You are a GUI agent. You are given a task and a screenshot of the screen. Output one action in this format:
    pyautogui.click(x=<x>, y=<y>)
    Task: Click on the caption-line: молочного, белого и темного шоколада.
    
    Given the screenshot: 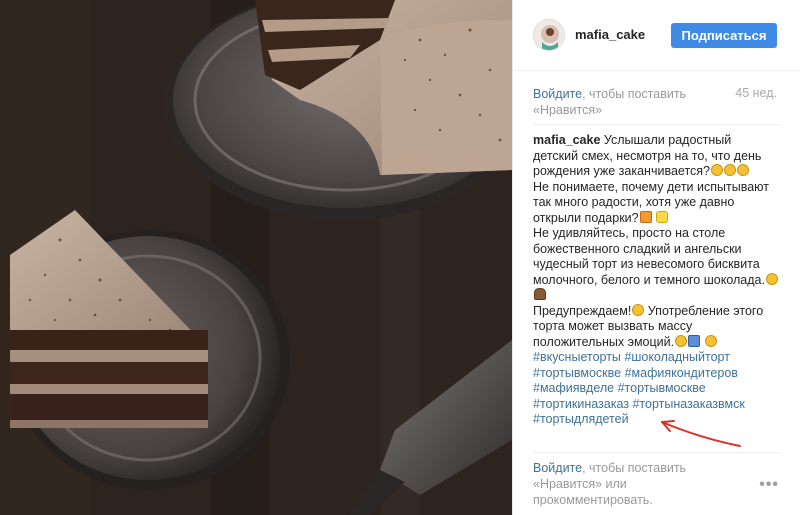 What is the action you would take?
    pyautogui.click(x=659, y=280)
    